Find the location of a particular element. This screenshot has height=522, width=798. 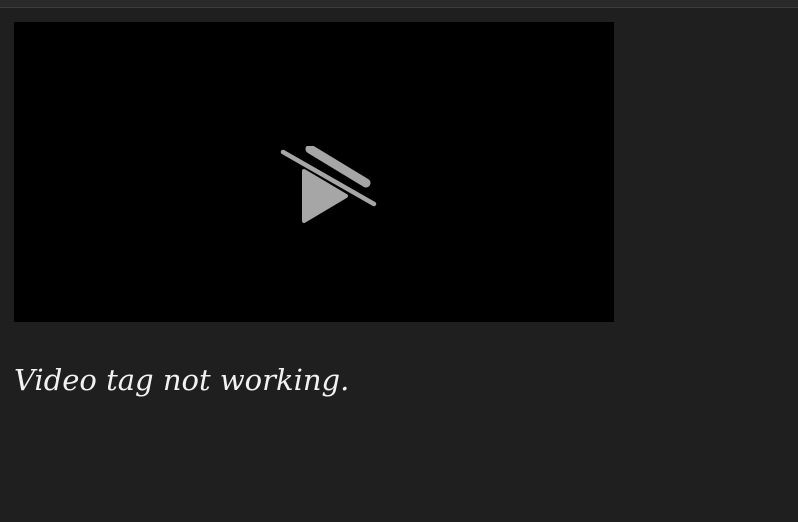

top-border is located at coordinates (399, 4).